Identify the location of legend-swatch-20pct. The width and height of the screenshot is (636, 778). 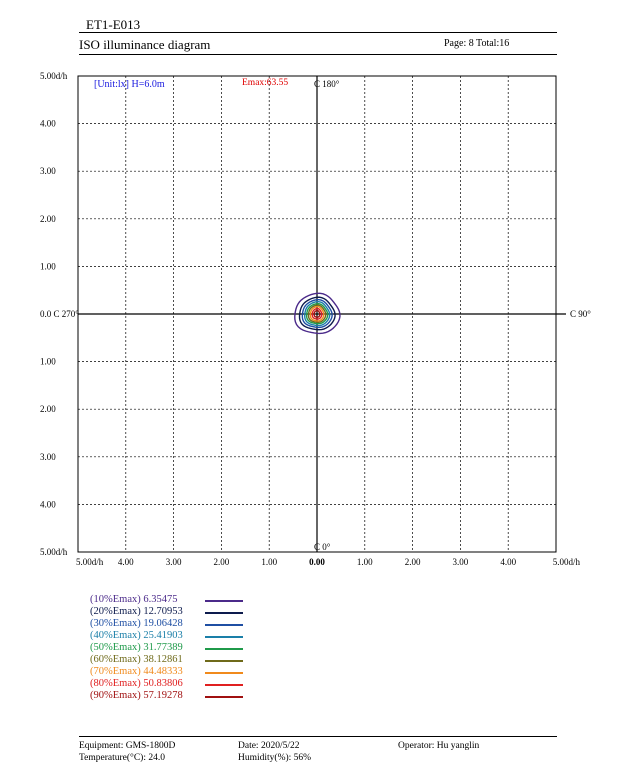
(224, 613).